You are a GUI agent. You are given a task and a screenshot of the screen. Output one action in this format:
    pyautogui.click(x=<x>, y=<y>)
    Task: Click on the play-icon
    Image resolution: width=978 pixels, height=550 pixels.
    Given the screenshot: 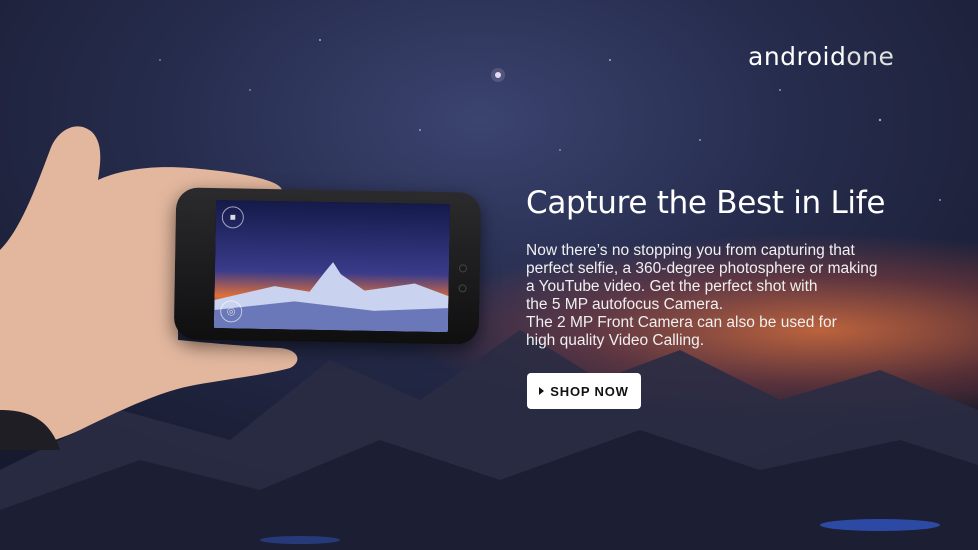 What is the action you would take?
    pyautogui.click(x=542, y=391)
    